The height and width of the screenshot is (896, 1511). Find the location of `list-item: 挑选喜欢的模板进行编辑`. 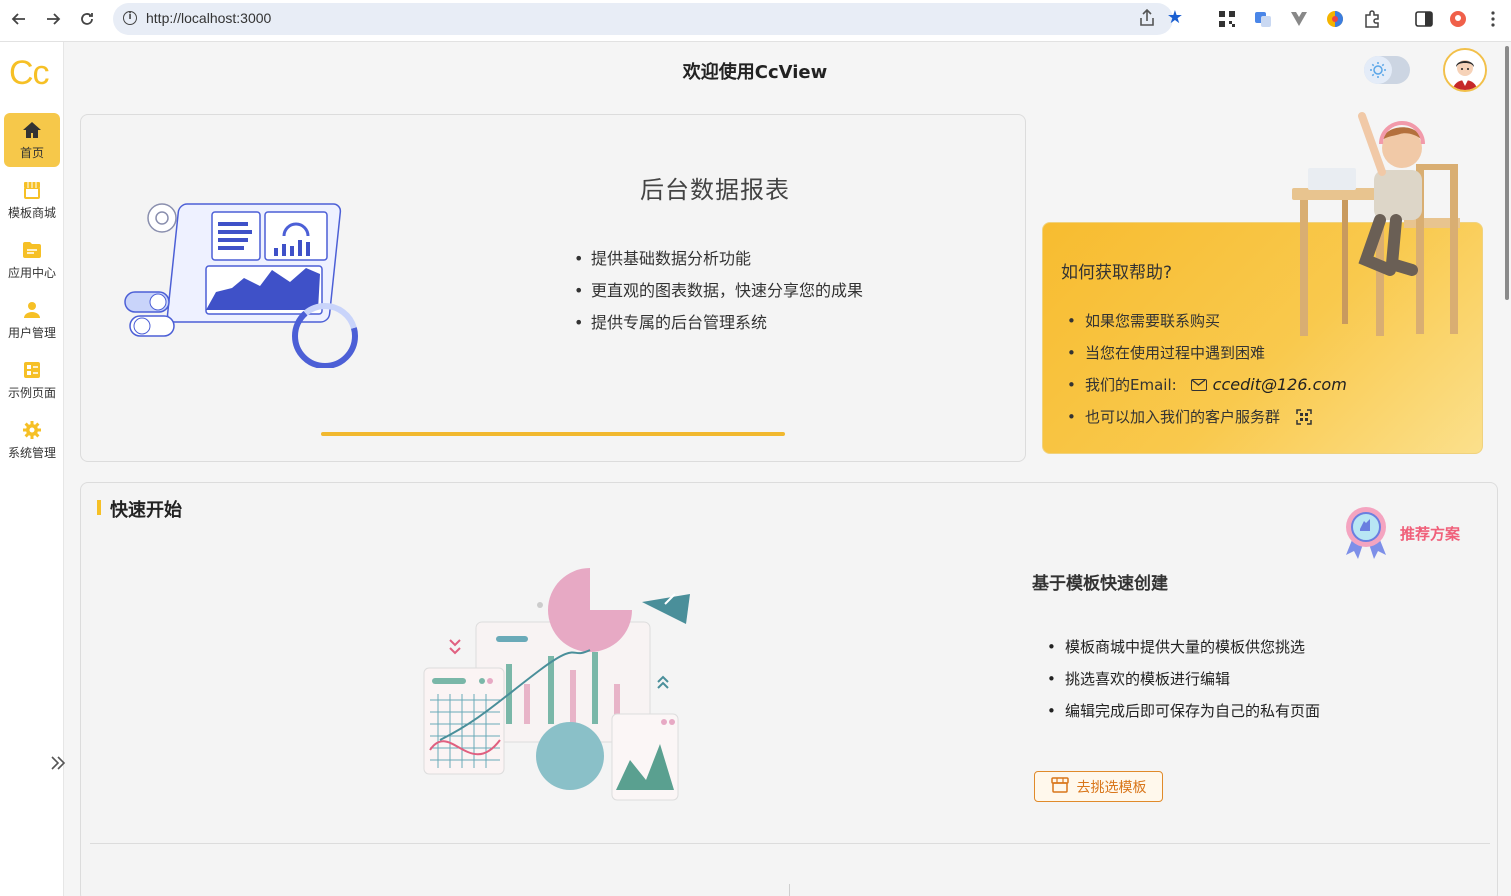

list-item: 挑选喜欢的模板进行编辑 is located at coordinates (1183, 682).